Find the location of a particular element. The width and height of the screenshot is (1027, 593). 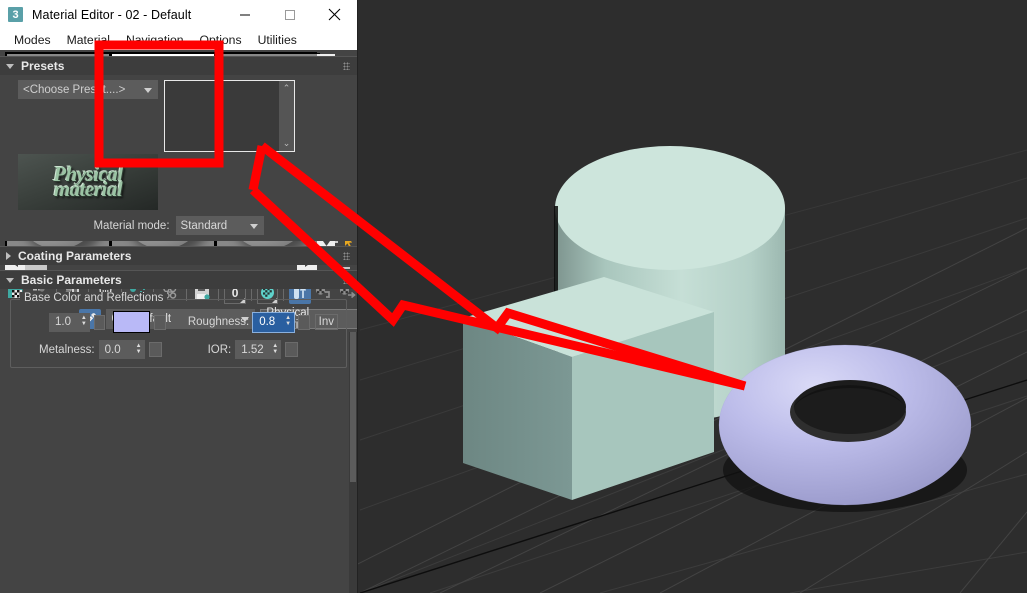

metalness-ior-row: Metalness: 0.0 ▲ ▼ IOR: 1.52 ▲ ▼ is located at coordinates (178, 349).